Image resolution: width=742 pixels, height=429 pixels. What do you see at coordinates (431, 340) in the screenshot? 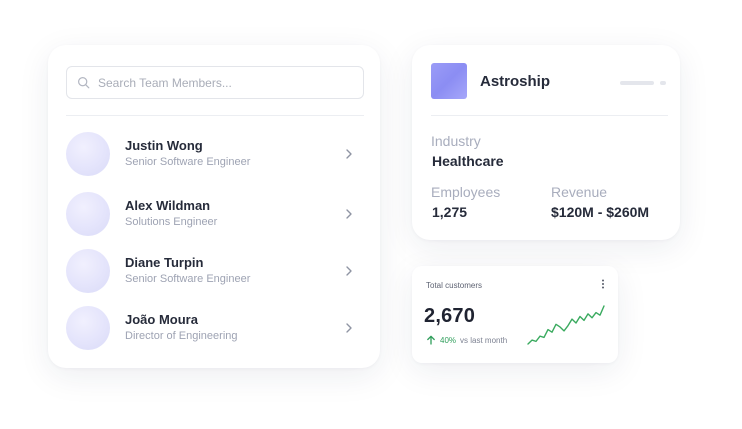
I see `arrow-up-icon` at bounding box center [431, 340].